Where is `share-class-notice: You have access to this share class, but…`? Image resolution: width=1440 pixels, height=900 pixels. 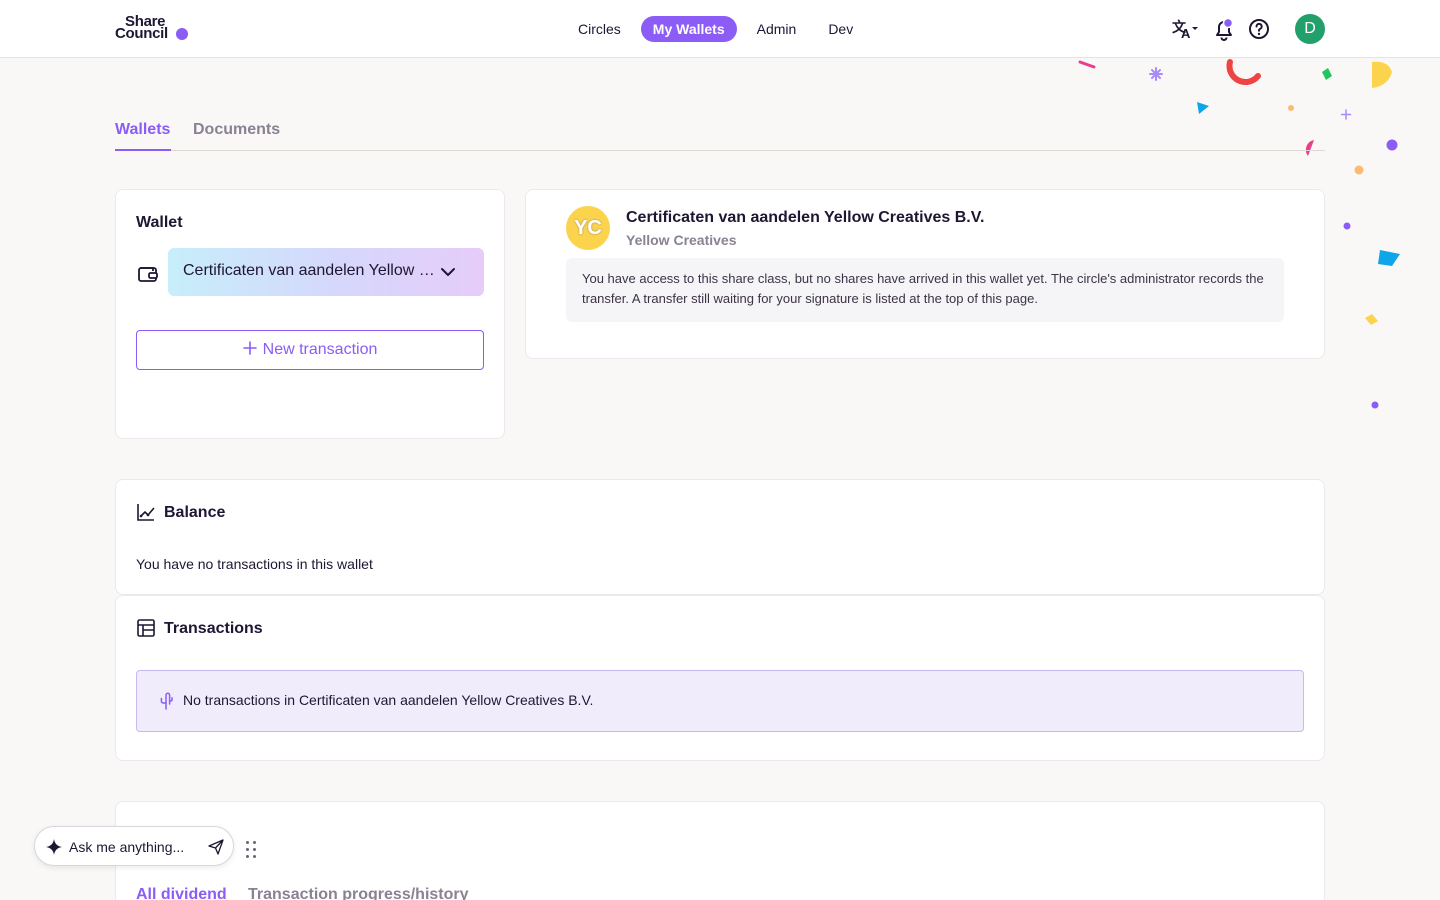
share-class-notice: You have access to this share class, but… is located at coordinates (925, 290).